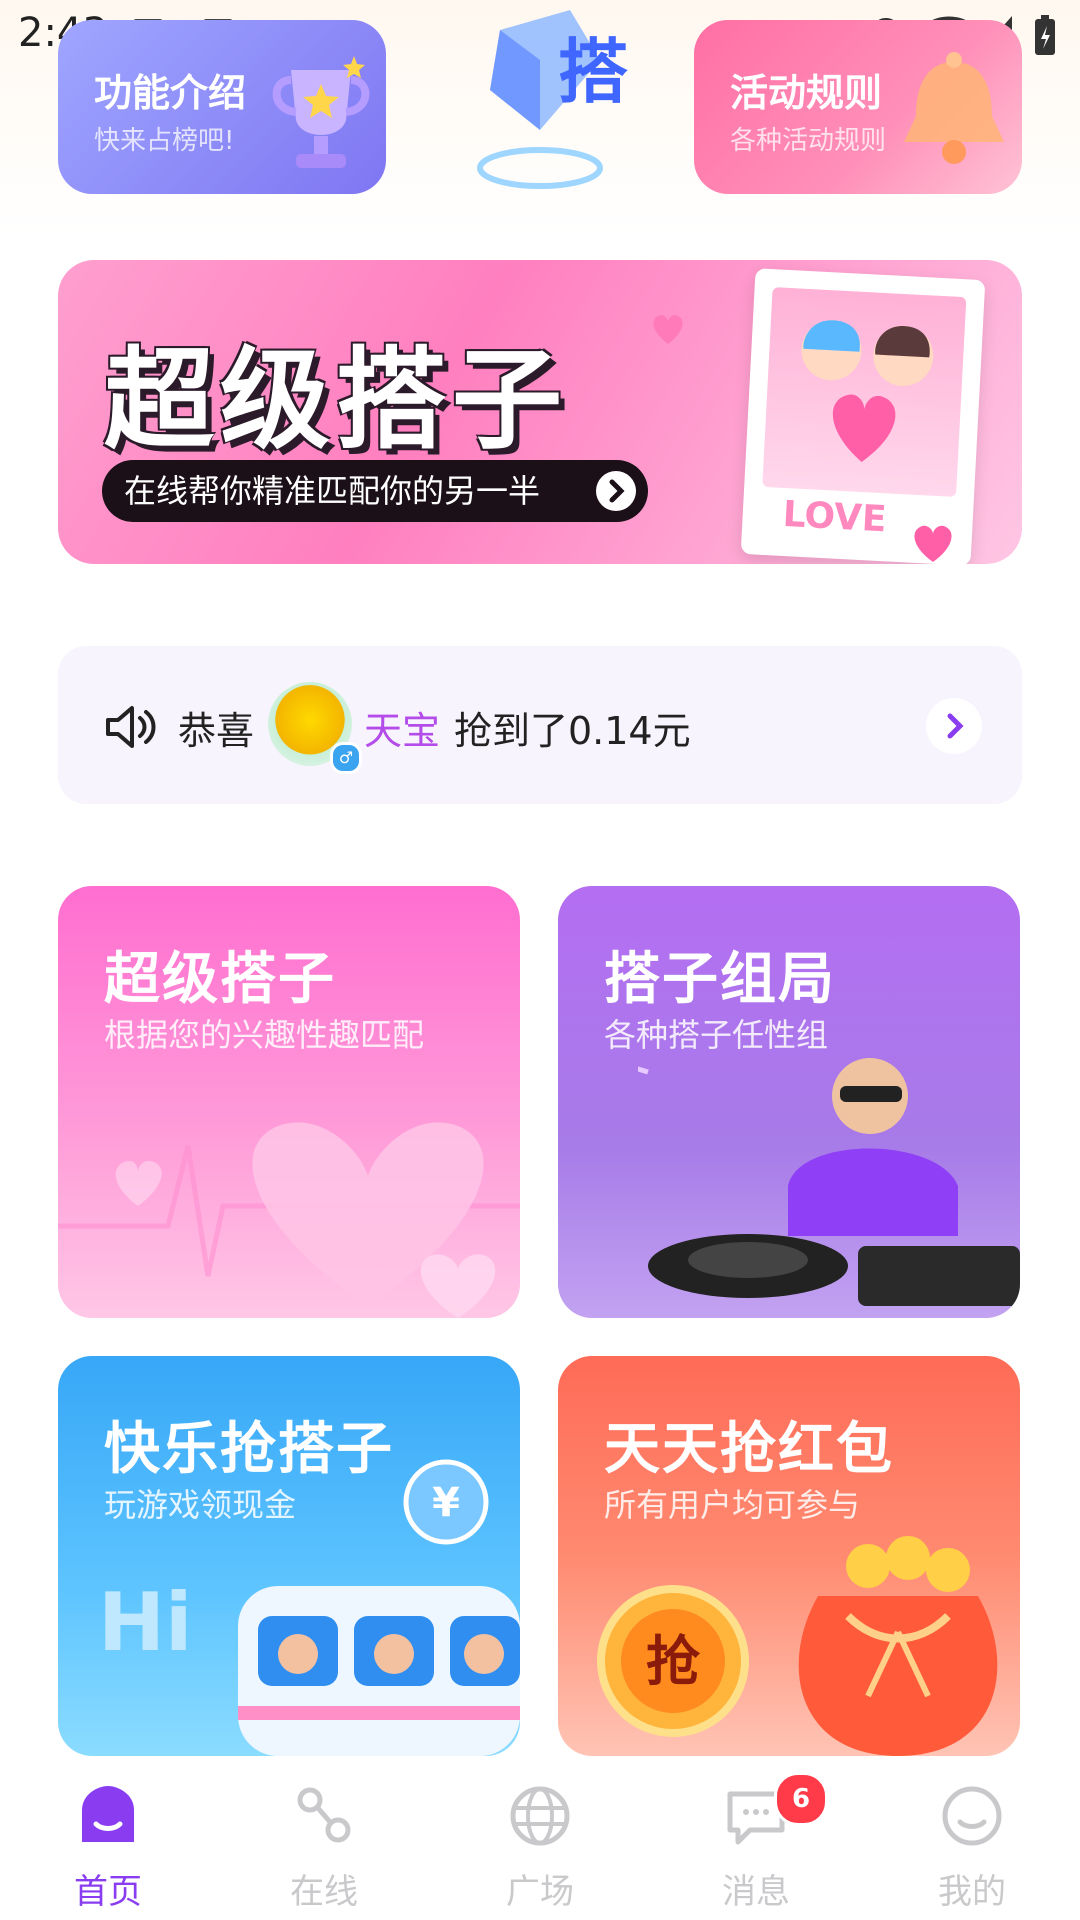 This screenshot has width=1080, height=1920. Describe the element at coordinates (749, 1449) in the screenshot. I see `tile-title: 天天抢红包` at that location.